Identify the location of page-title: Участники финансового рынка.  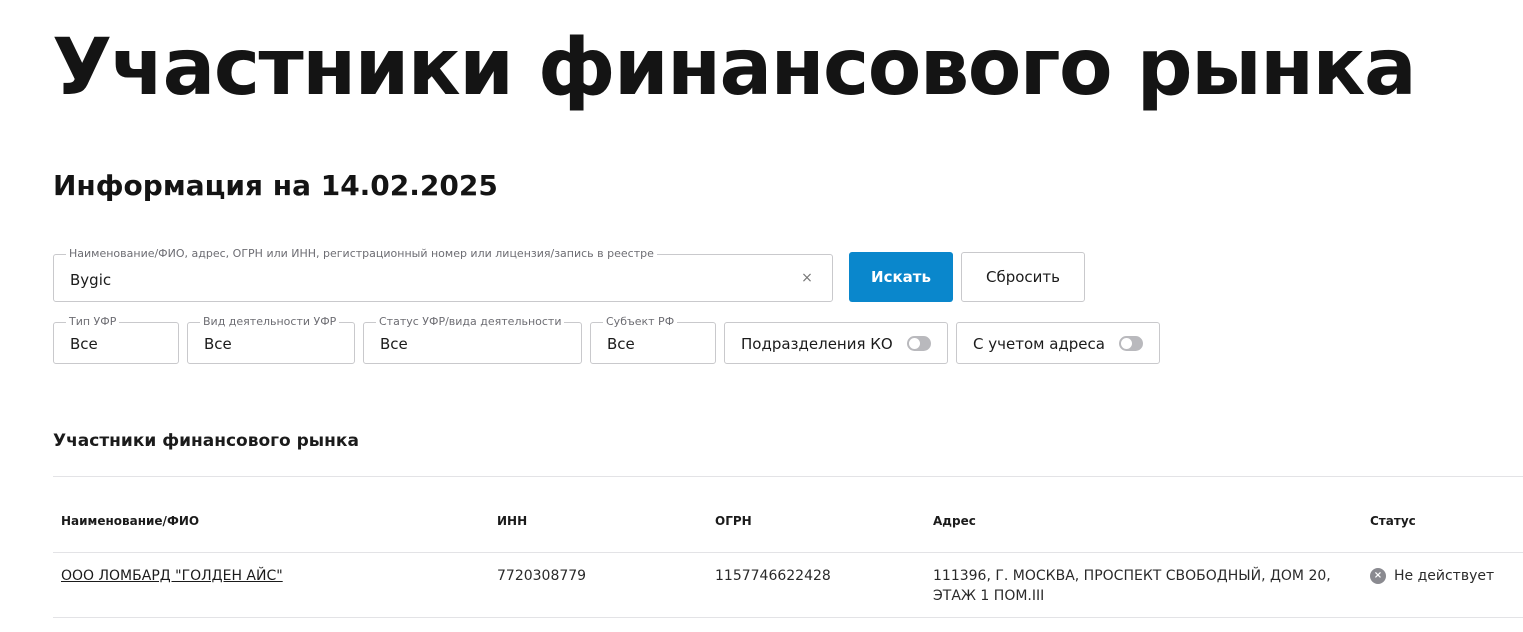
(734, 68).